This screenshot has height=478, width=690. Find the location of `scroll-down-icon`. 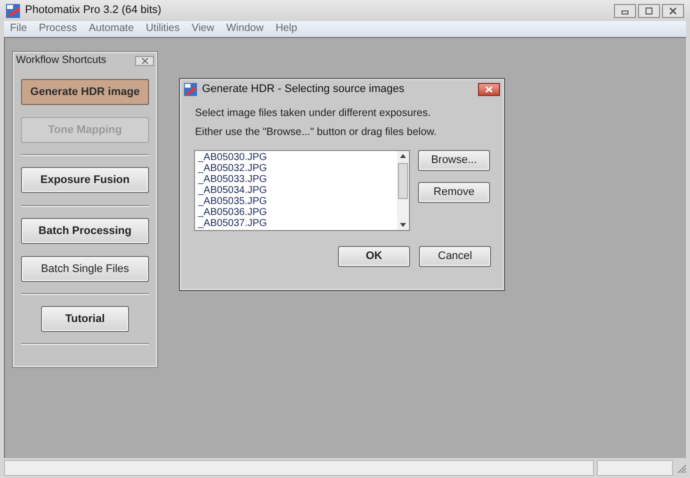

scroll-down-icon is located at coordinates (403, 225).